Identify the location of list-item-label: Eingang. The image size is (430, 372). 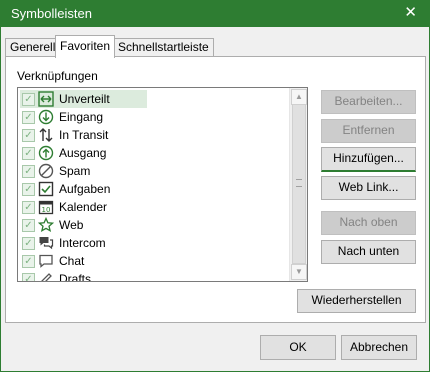
(81, 117).